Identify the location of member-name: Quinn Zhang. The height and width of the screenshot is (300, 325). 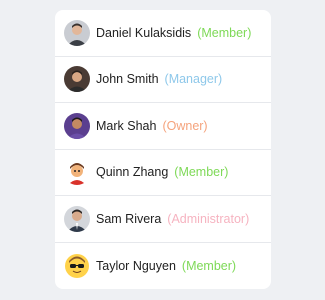
(132, 172).